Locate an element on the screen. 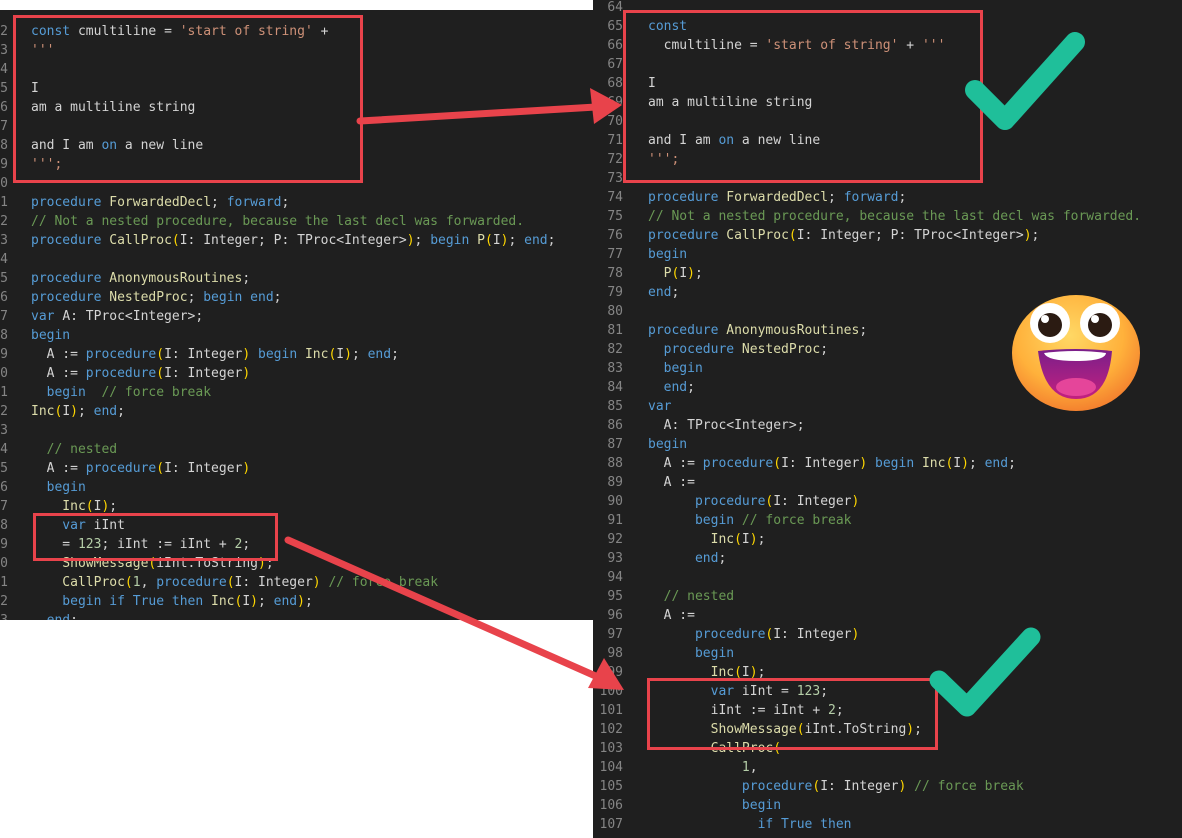  arrow-bottom is located at coordinates (454, 613).